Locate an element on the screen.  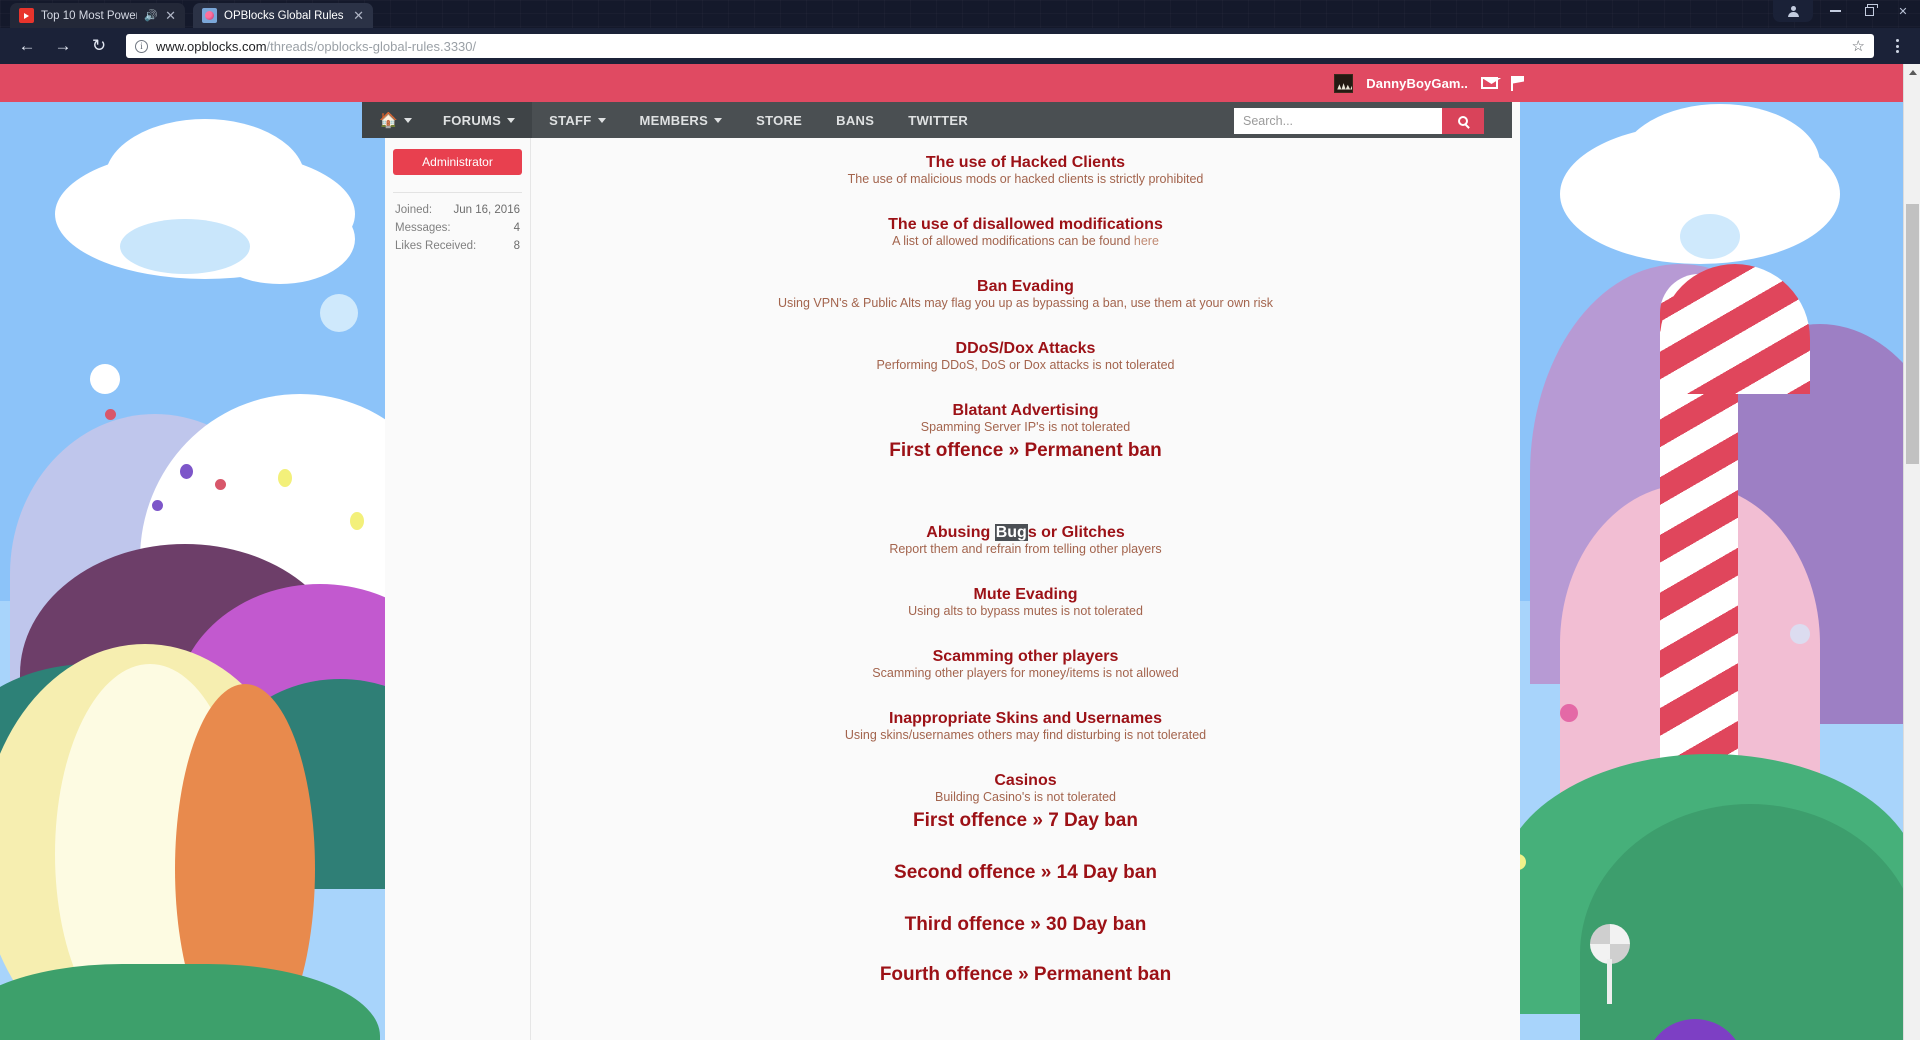
rule-title: Ban Evading is located at coordinates (1025, 286).